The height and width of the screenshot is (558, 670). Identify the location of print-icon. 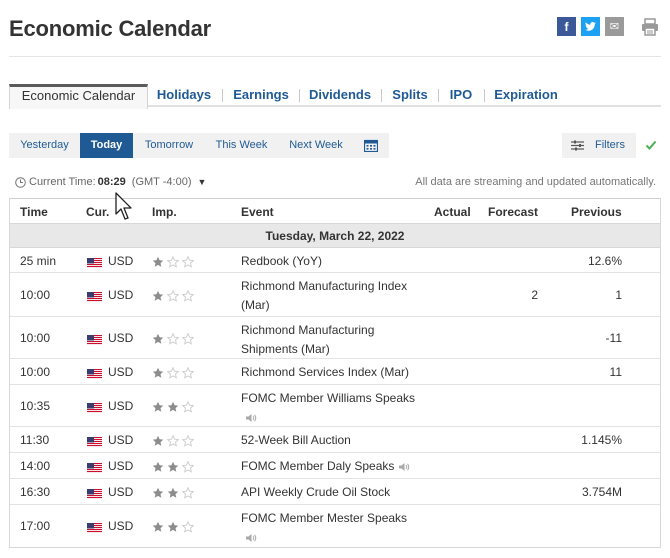
(650, 27).